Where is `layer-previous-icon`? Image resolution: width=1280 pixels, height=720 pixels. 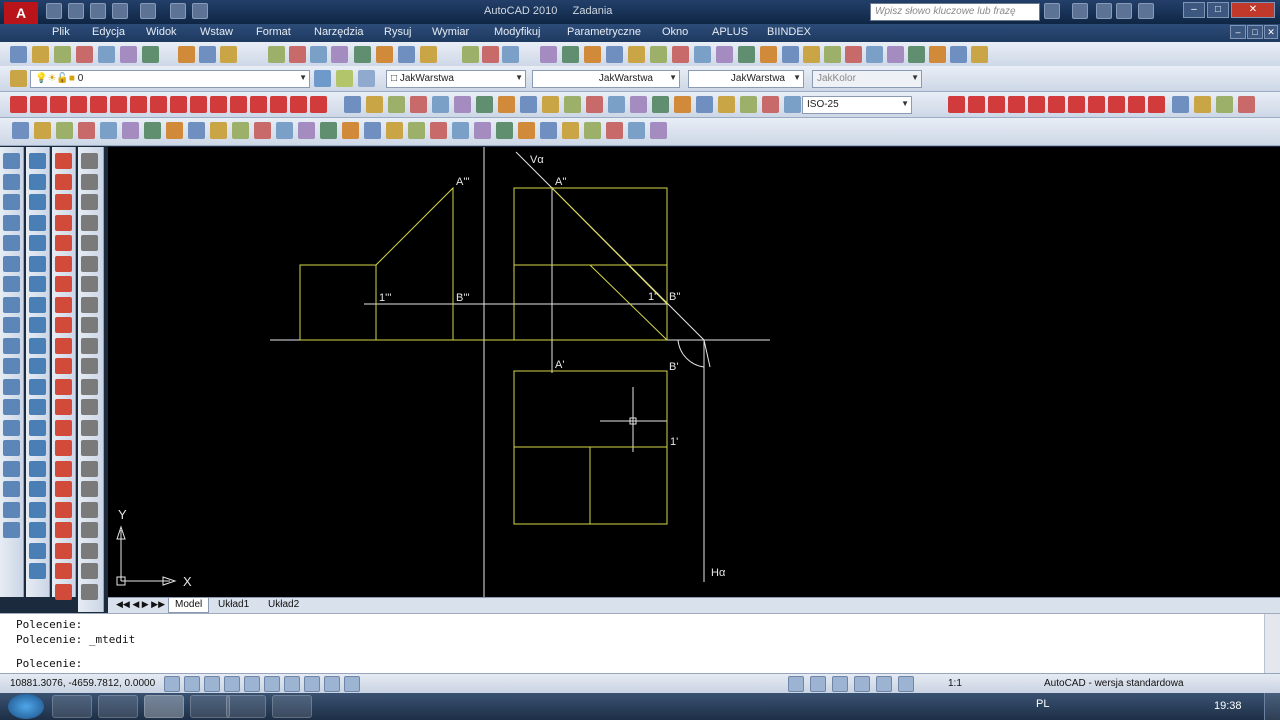
layer-previous-icon is located at coordinates (344, 78).